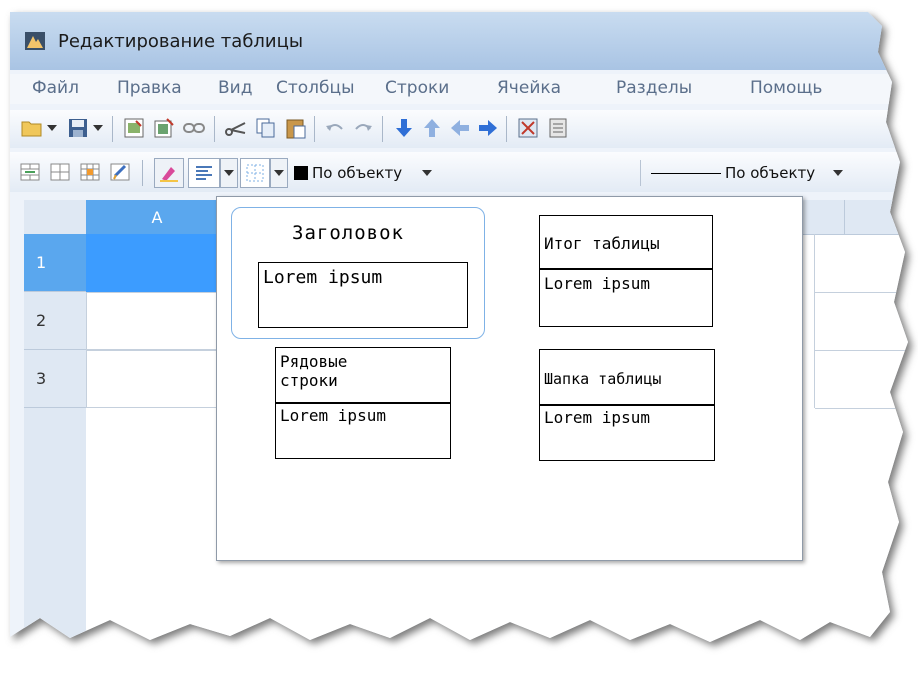 This screenshot has height=675, width=918. What do you see at coordinates (30, 172) in the screenshot?
I see `merge-cells-icon` at bounding box center [30, 172].